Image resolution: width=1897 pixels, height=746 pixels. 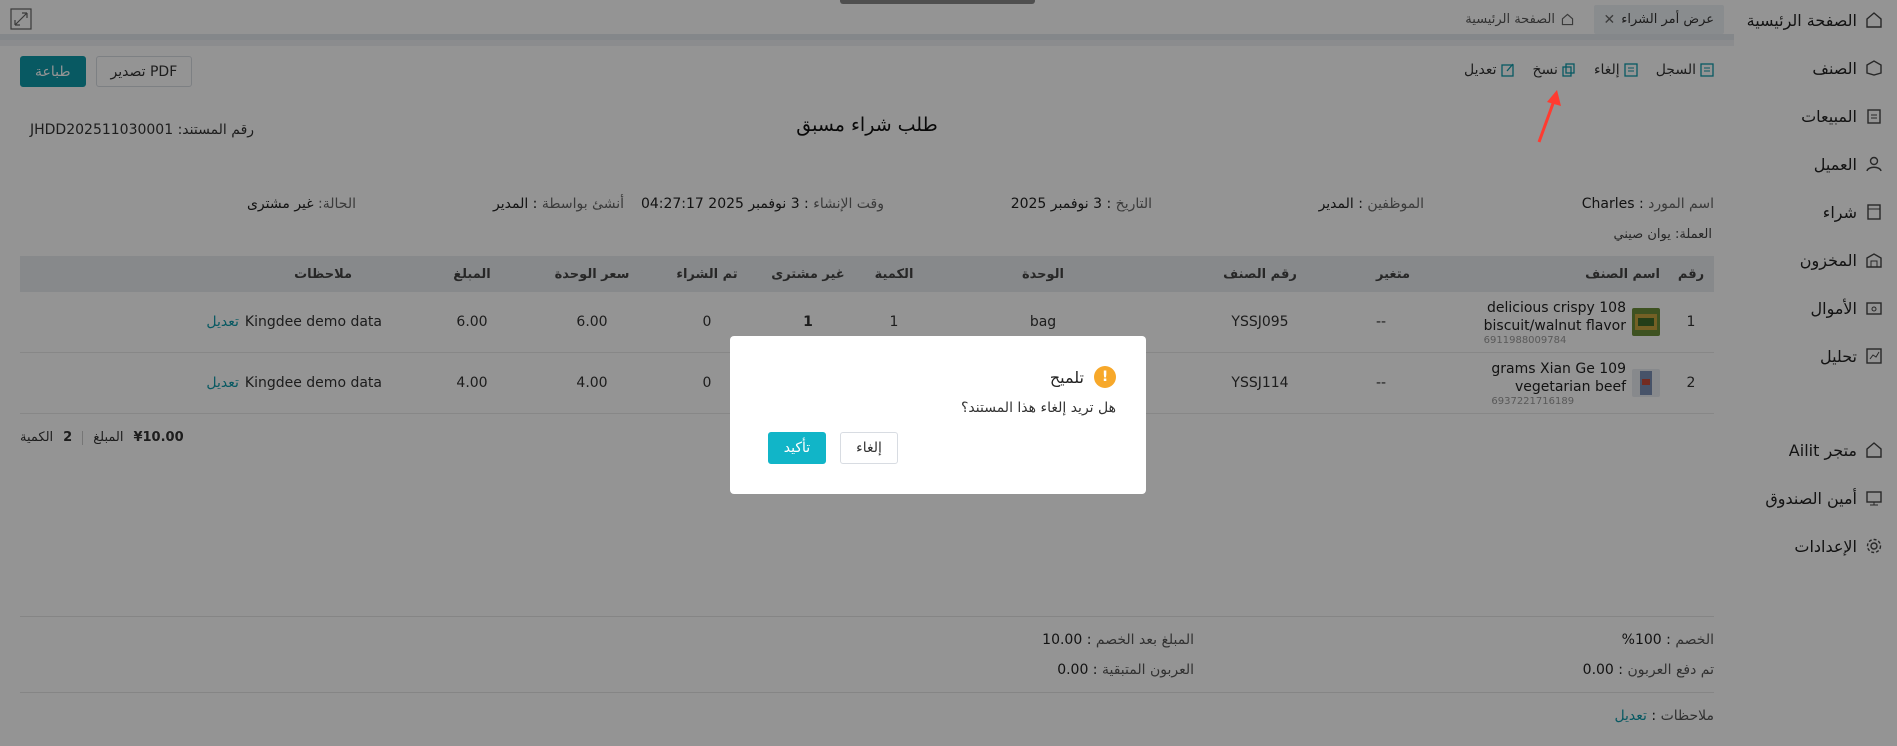 What do you see at coordinates (797, 448) in the screenshot?
I see `dialog-confirm-button: تأكيد` at bounding box center [797, 448].